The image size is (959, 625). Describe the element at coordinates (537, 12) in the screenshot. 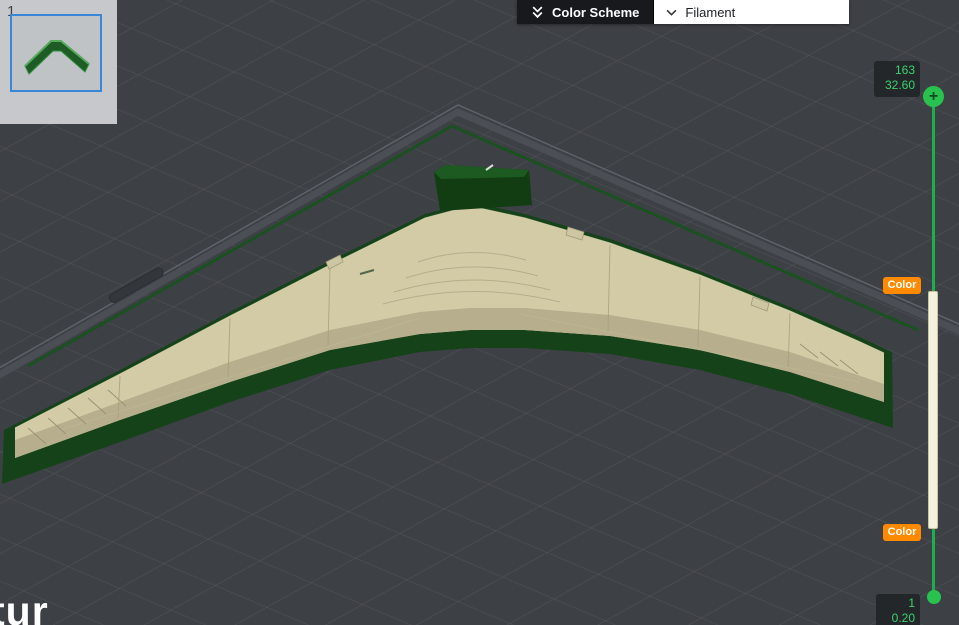

I see `double-chevron-down-icon` at that location.